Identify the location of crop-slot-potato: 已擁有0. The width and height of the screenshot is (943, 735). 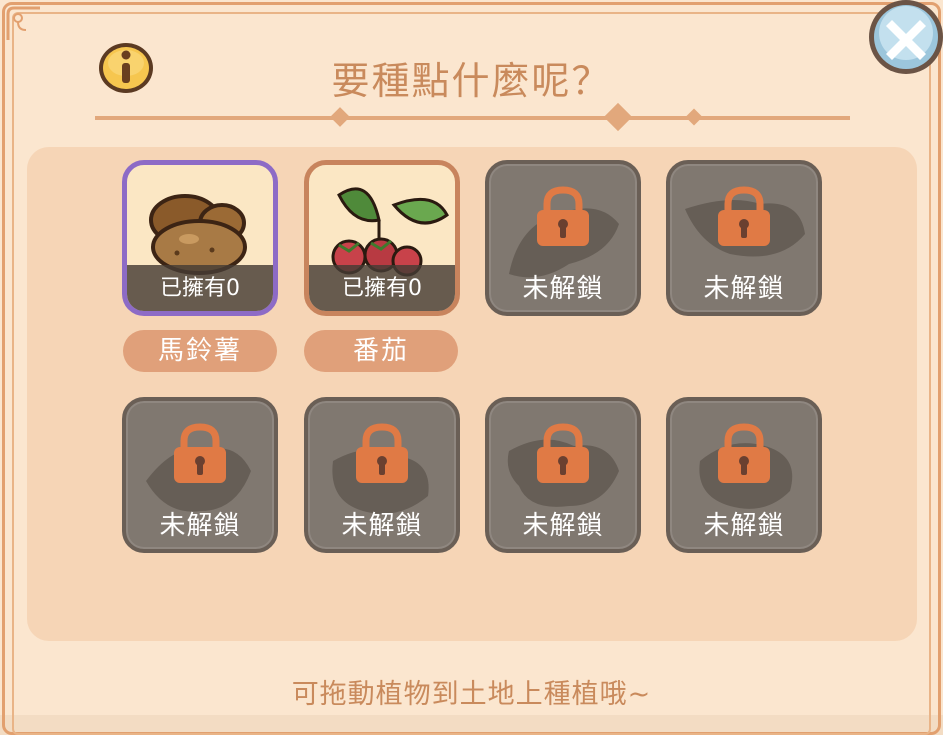
(200, 238).